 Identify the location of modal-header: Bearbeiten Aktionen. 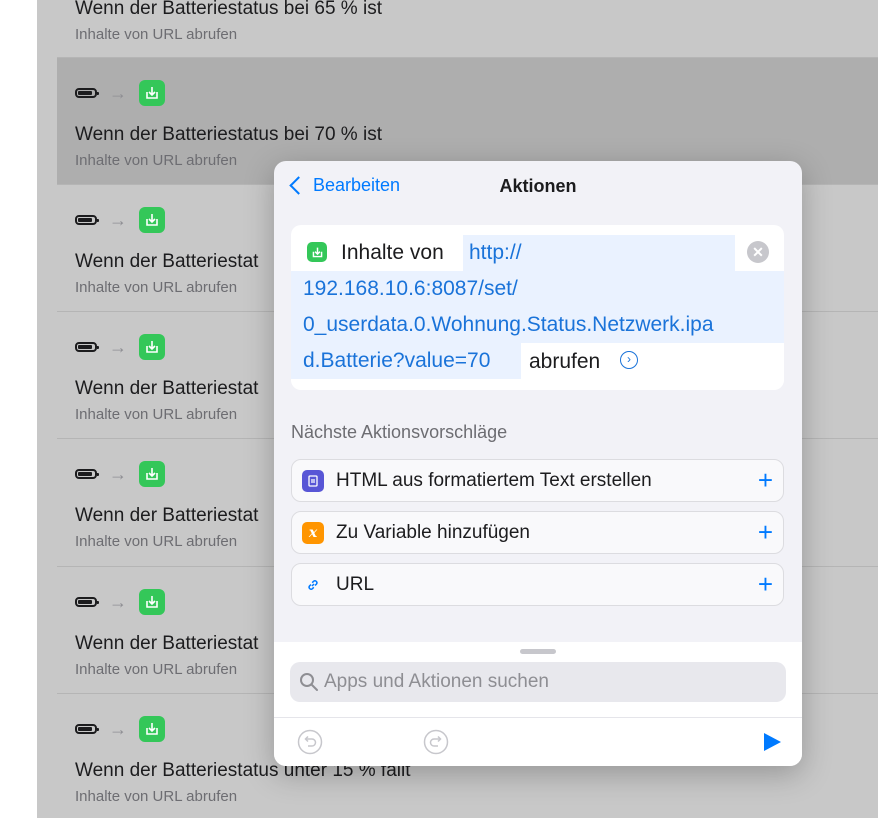
(538, 187).